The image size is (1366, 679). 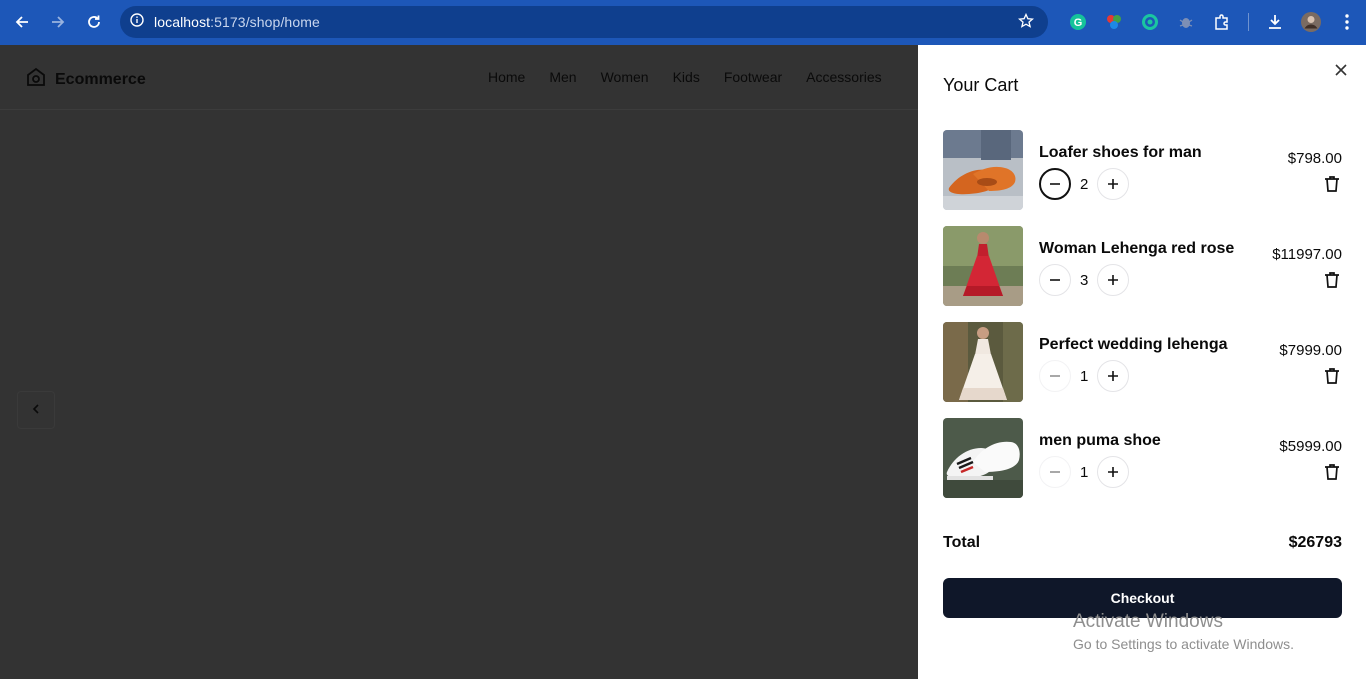 What do you see at coordinates (1311, 22) in the screenshot?
I see `profile-avatar` at bounding box center [1311, 22].